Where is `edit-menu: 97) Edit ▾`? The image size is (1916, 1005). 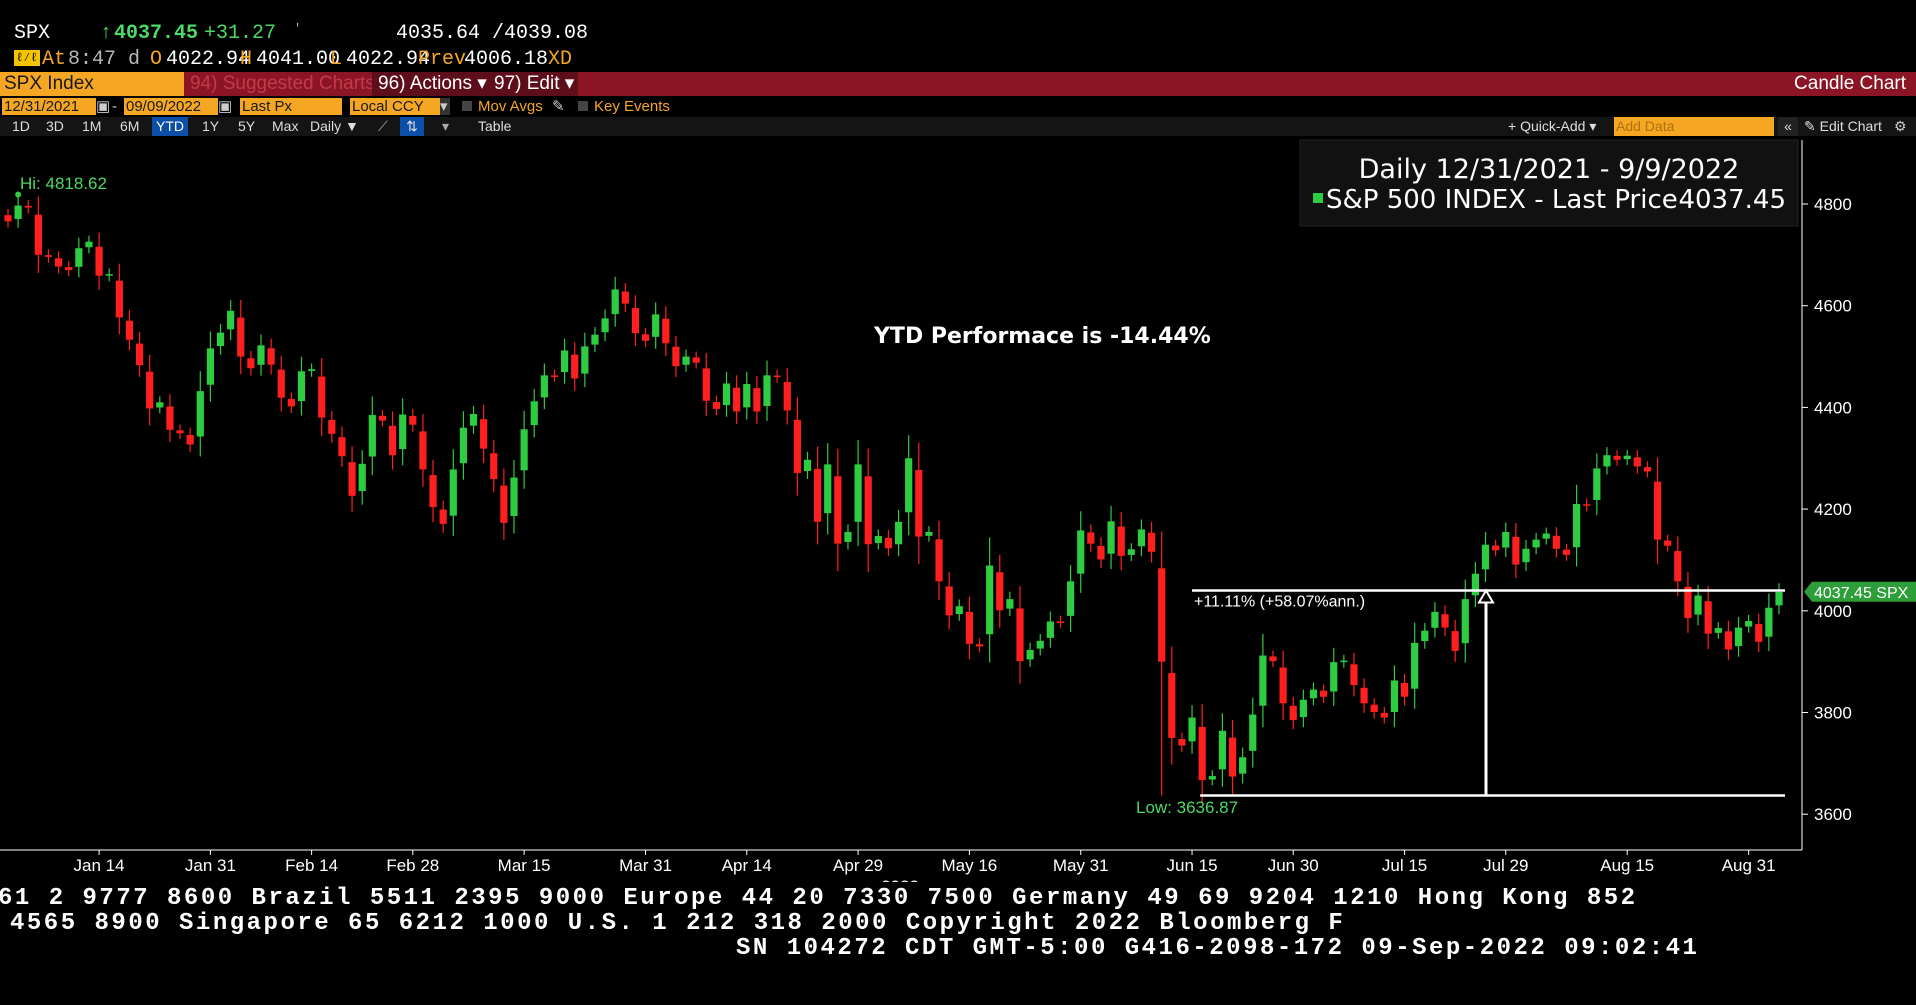 edit-menu: 97) Edit ▾ is located at coordinates (533, 84).